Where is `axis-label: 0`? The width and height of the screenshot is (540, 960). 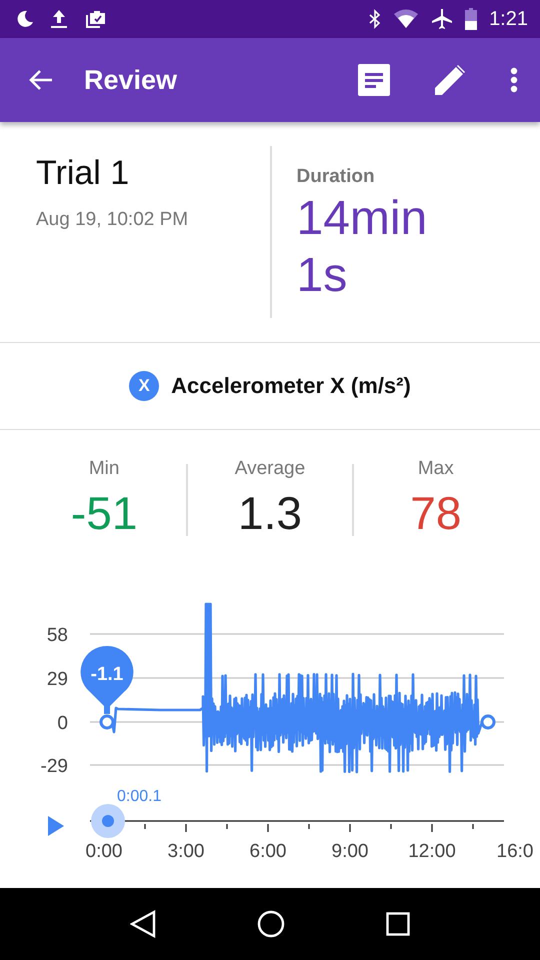 axis-label: 0 is located at coordinates (62, 723).